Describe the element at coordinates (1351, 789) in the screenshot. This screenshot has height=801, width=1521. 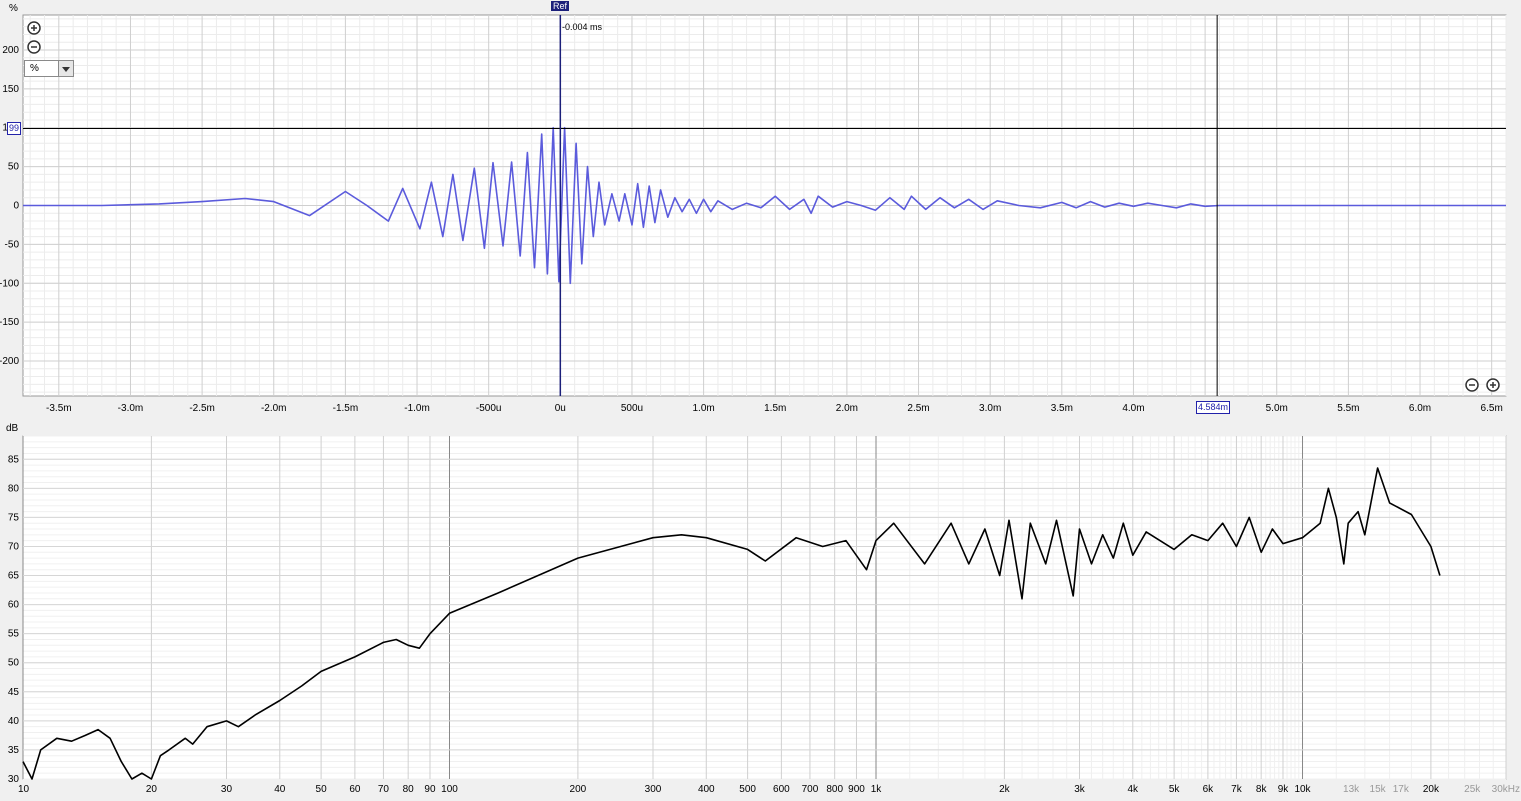
I see `spectrum-x-tick-label: 13k` at that location.